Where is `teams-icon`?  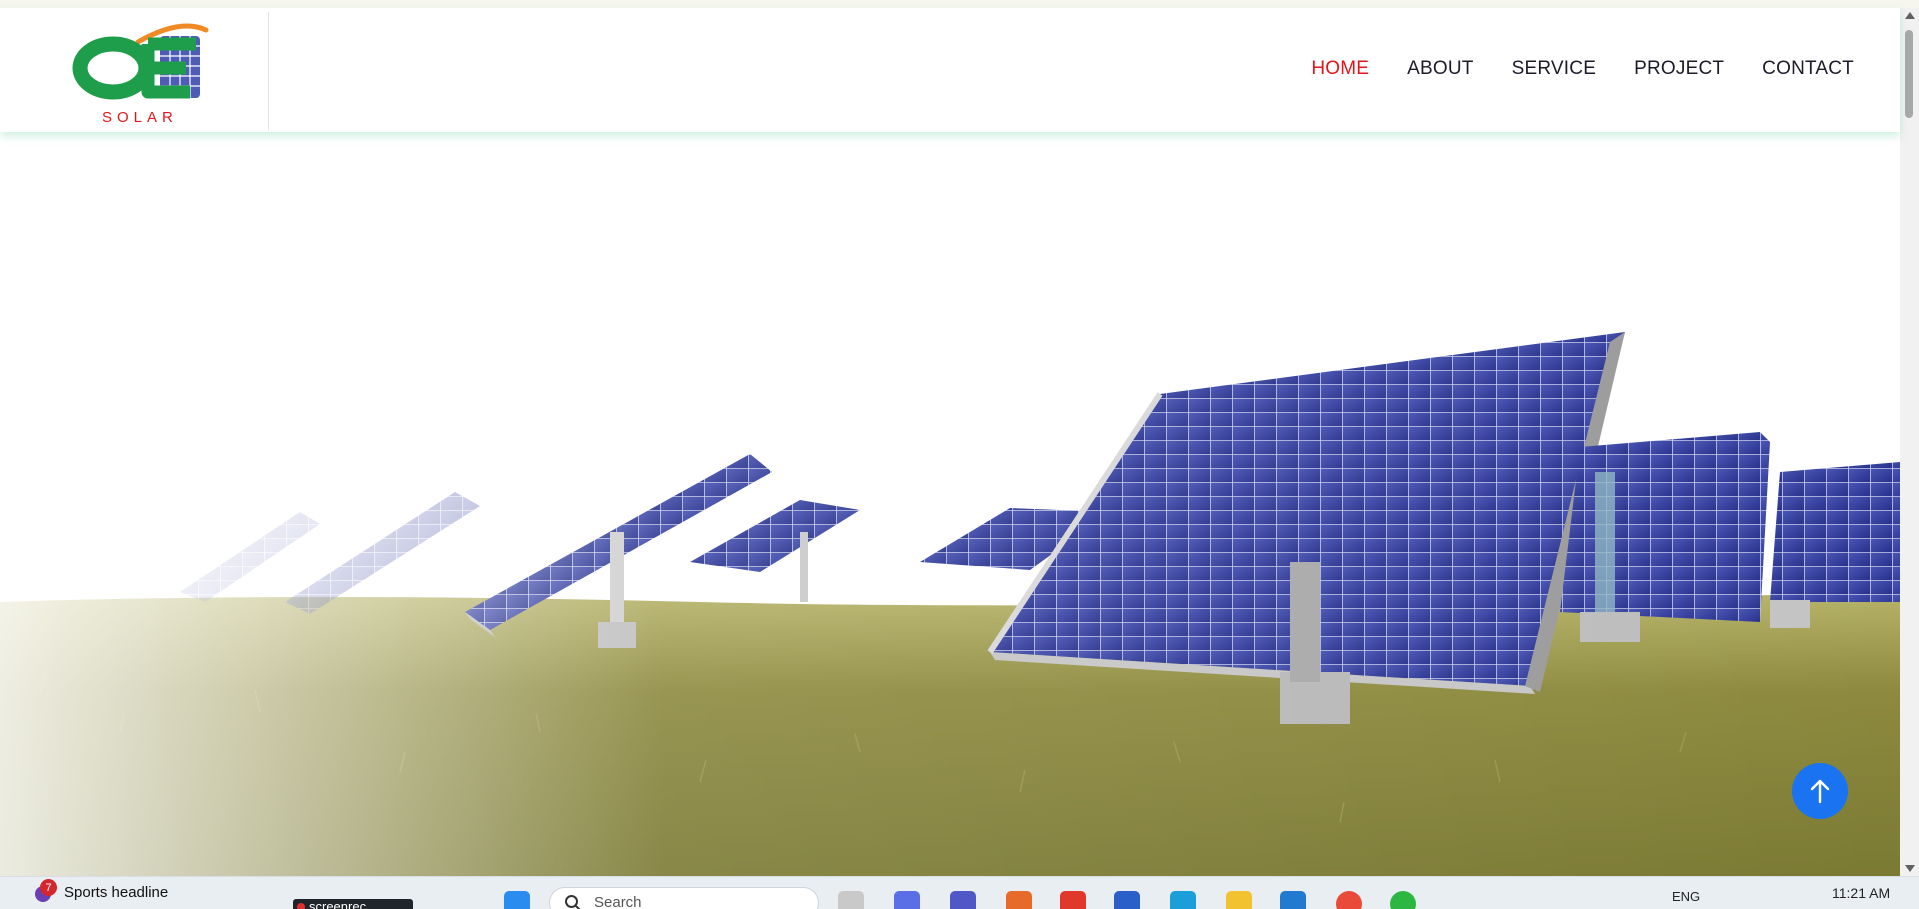
teams-icon is located at coordinates (963, 900).